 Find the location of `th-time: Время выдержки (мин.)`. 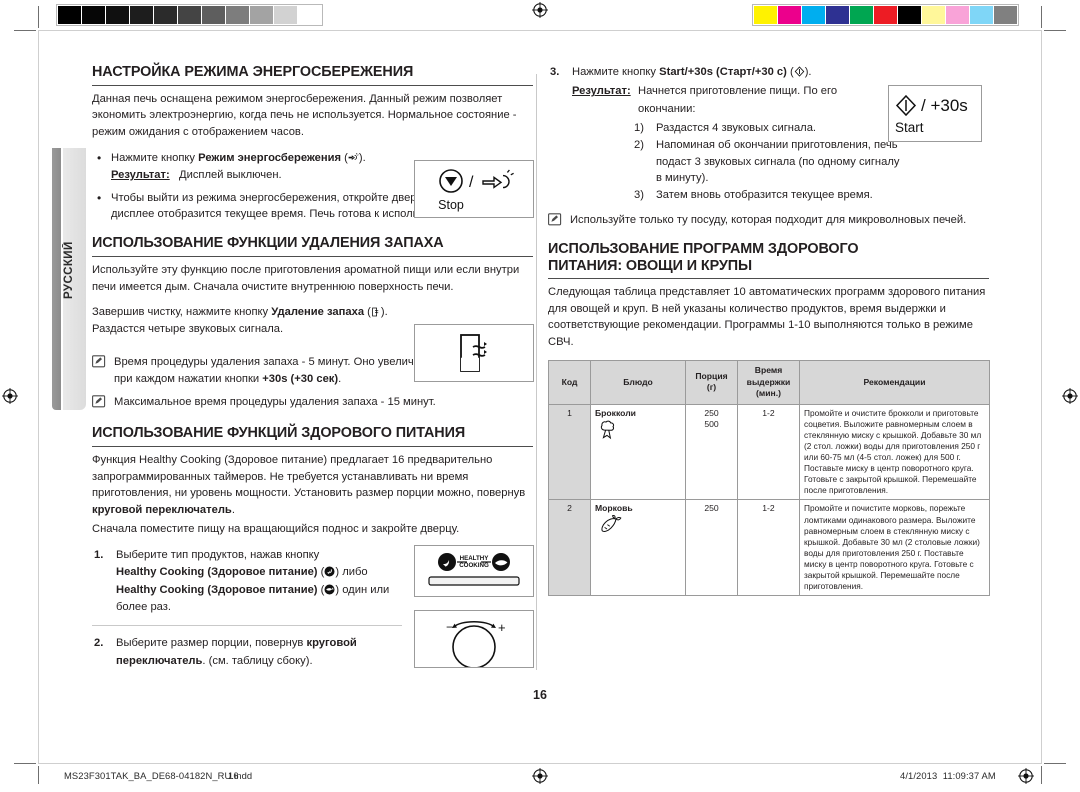

th-time: Время выдержки (мин.) is located at coordinates (768, 382).